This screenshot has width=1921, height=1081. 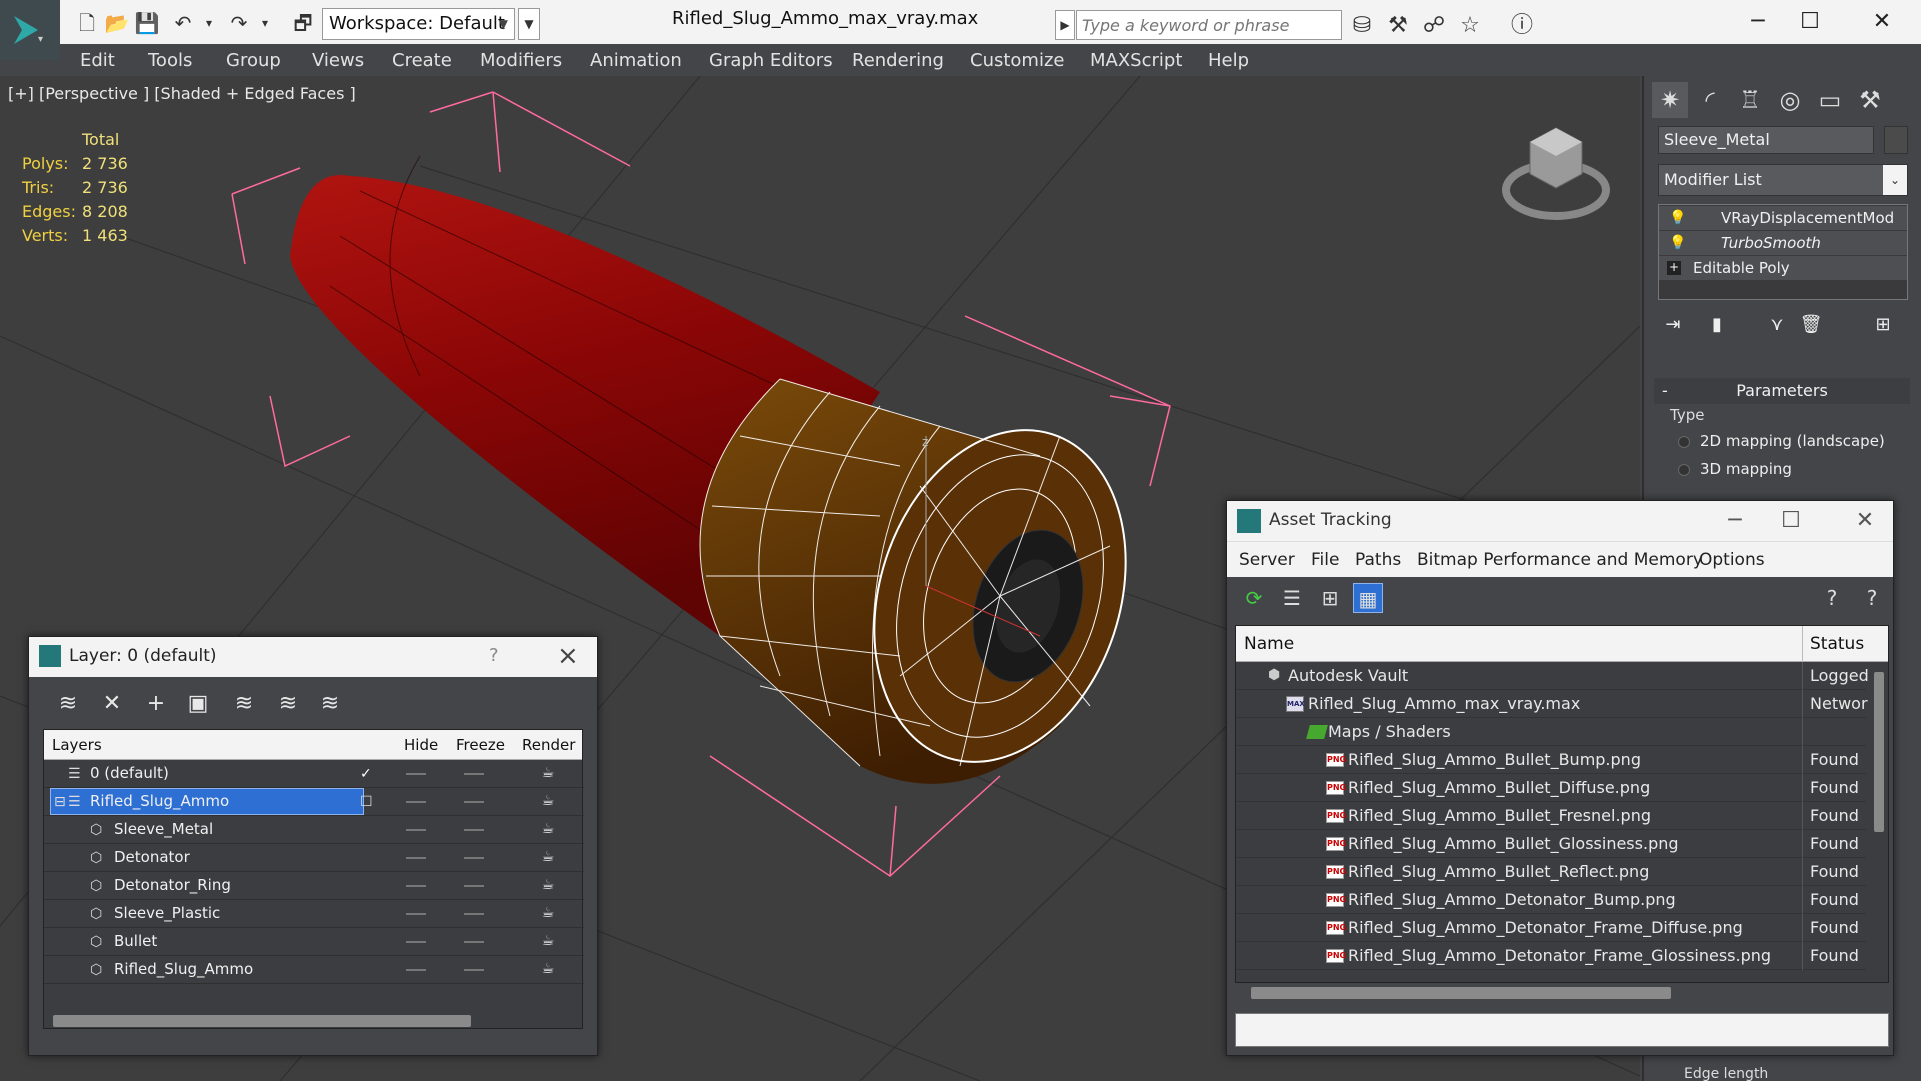 What do you see at coordinates (1870, 100) in the screenshot?
I see `utilities-tab-icon: ⚒` at bounding box center [1870, 100].